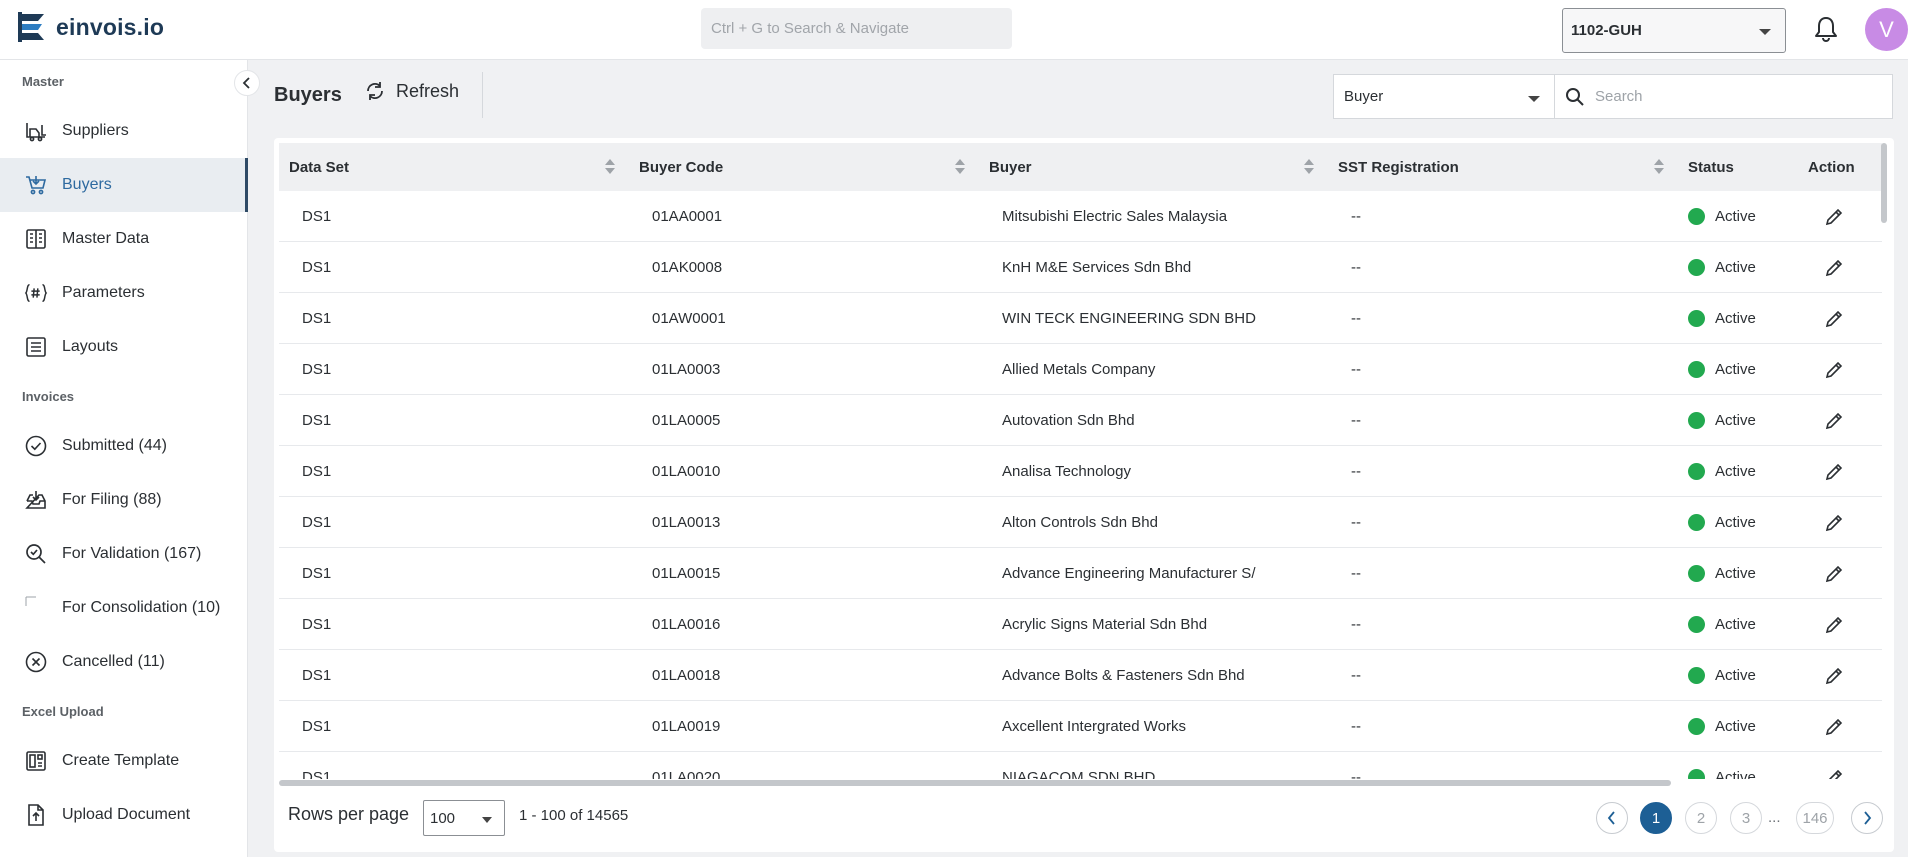 This screenshot has height=857, width=1908. I want to click on sidebar-item-master-data: Master Data, so click(124, 239).